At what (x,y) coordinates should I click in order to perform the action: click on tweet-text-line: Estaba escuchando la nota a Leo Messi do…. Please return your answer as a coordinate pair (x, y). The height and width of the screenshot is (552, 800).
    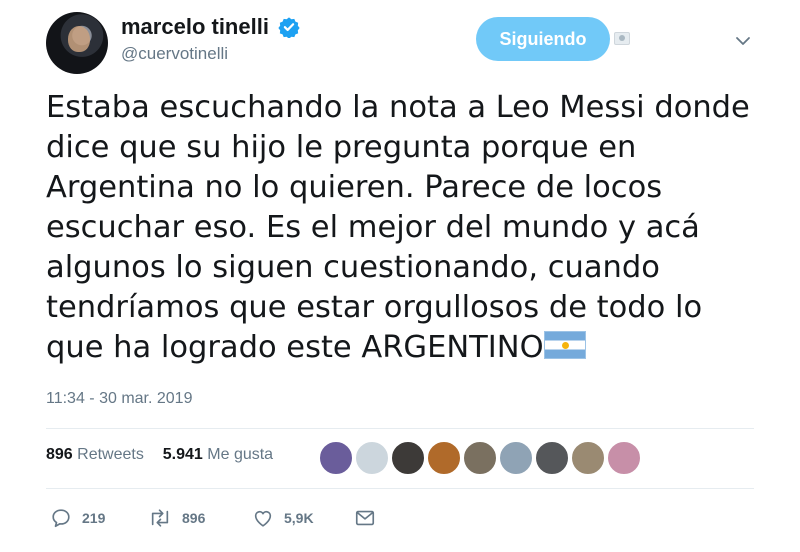
    Looking at the image, I should click on (398, 107).